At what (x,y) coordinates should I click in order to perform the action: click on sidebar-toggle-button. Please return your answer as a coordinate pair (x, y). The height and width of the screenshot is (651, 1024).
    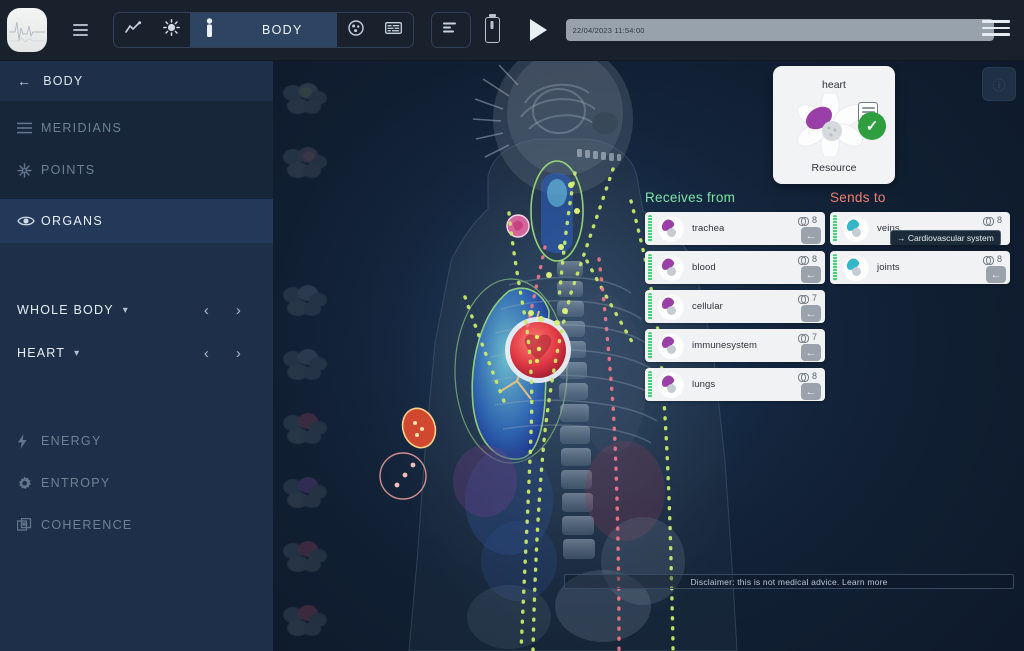
    Looking at the image, I should click on (80, 30).